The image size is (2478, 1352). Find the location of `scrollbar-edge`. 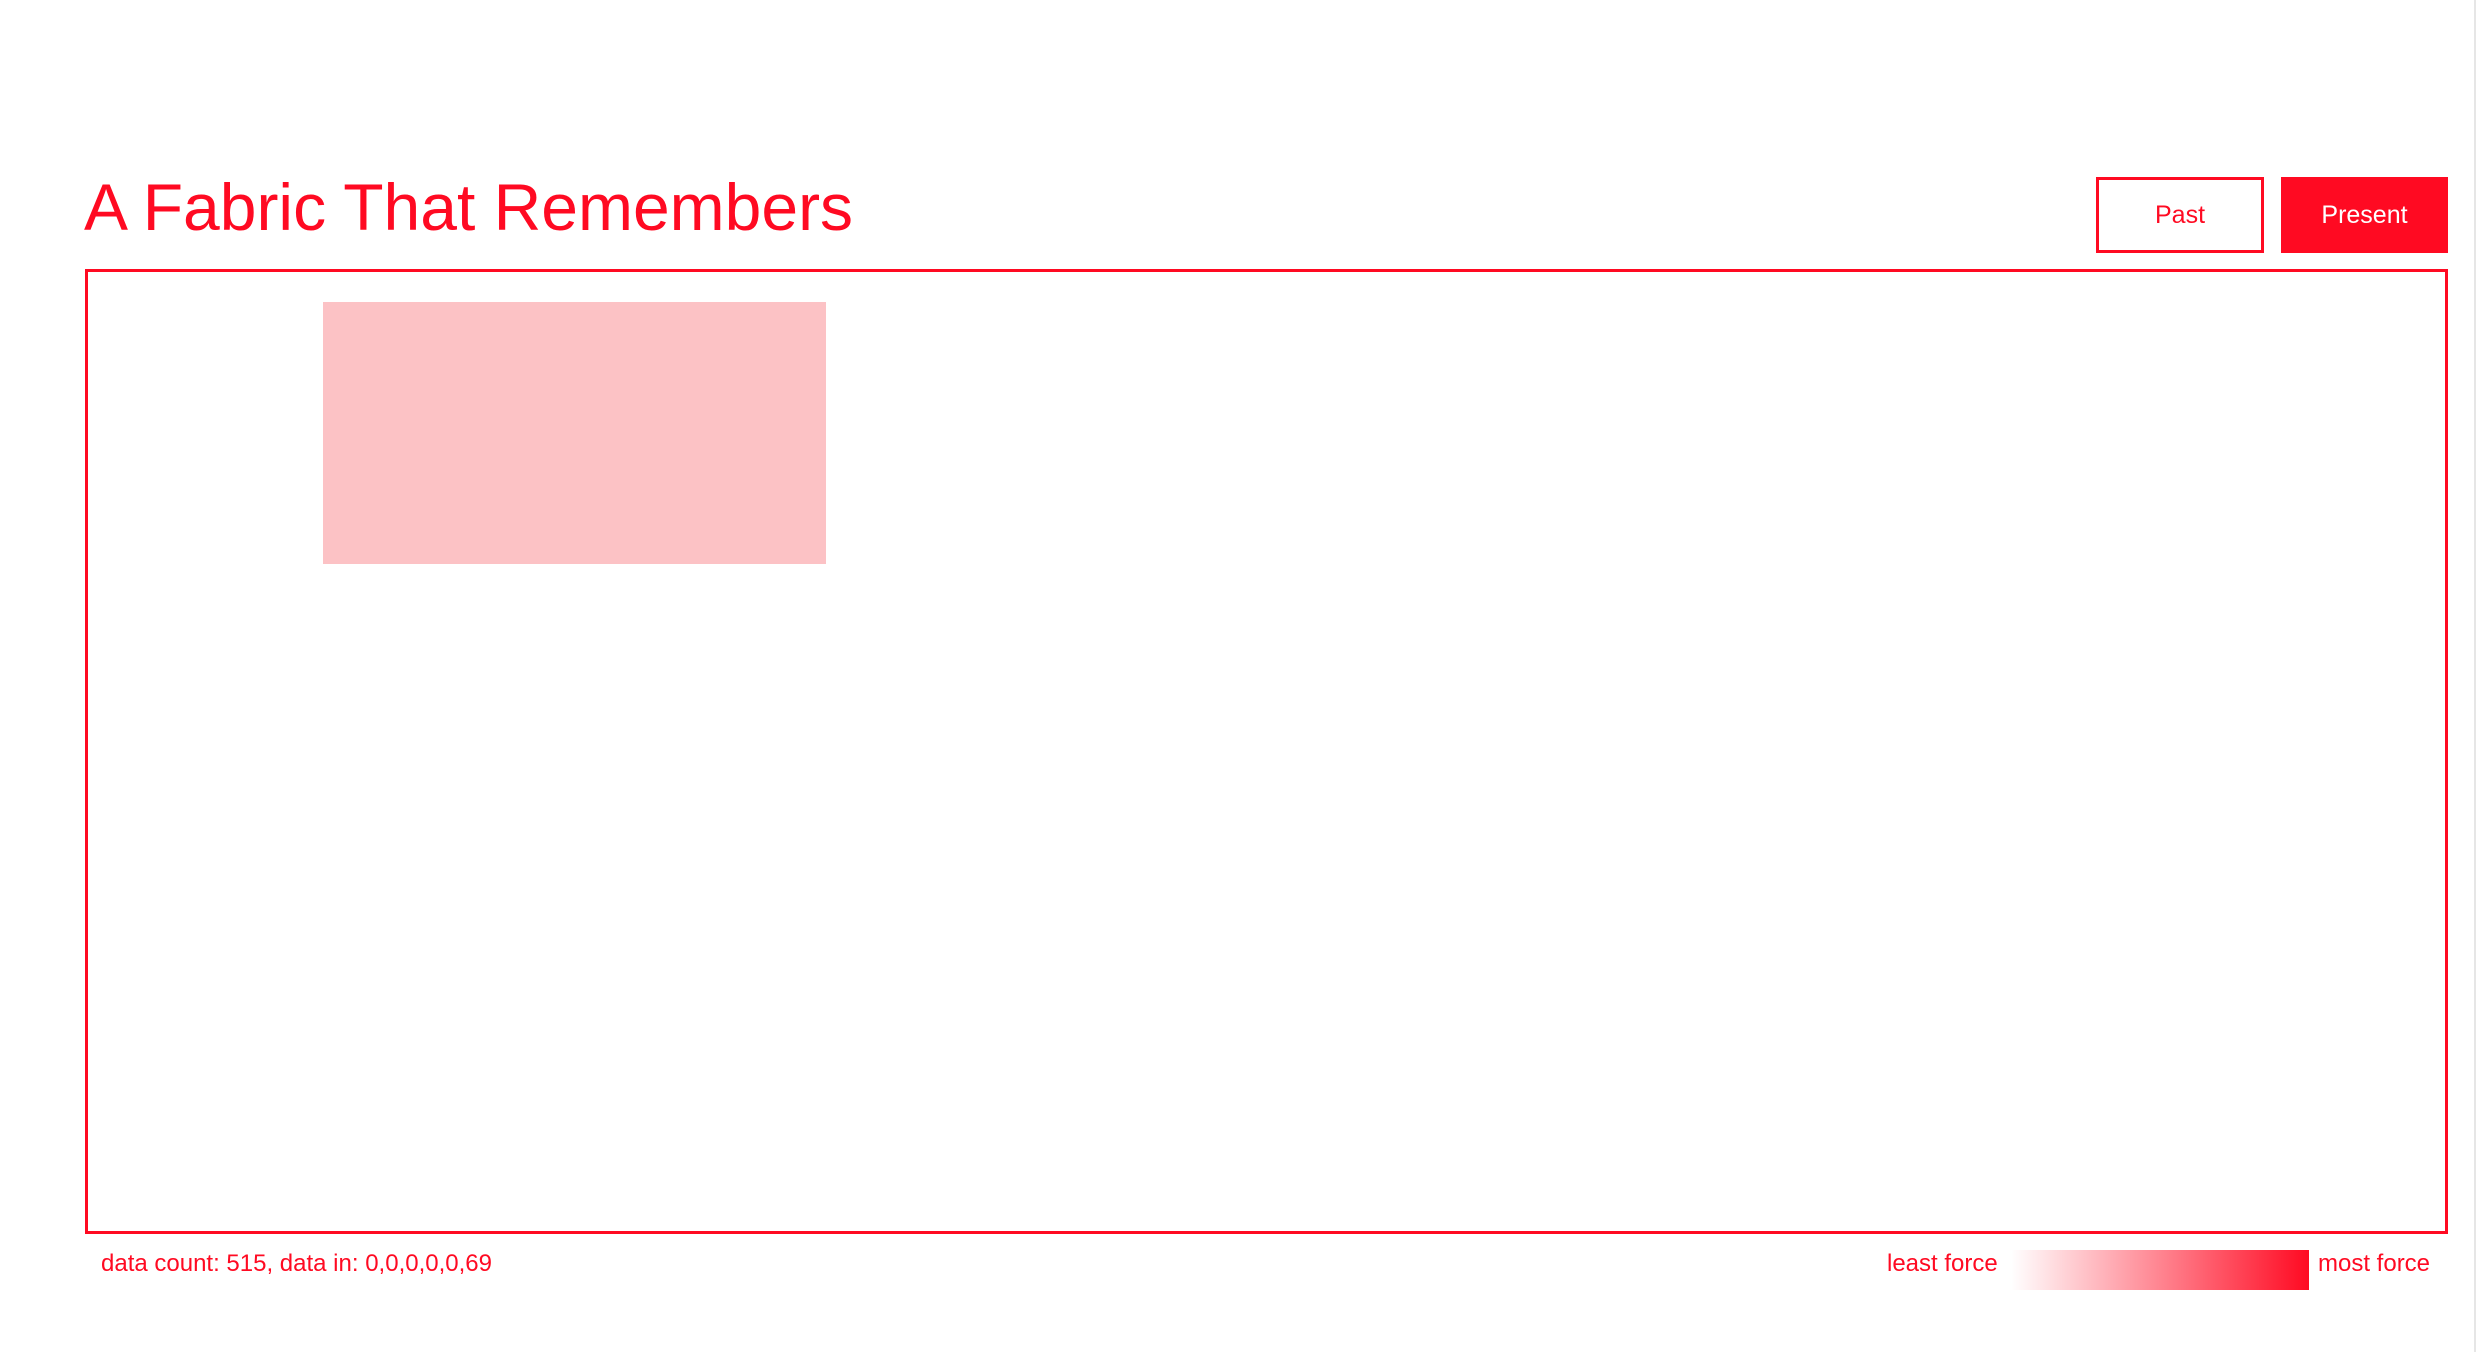

scrollbar-edge is located at coordinates (2475, 676).